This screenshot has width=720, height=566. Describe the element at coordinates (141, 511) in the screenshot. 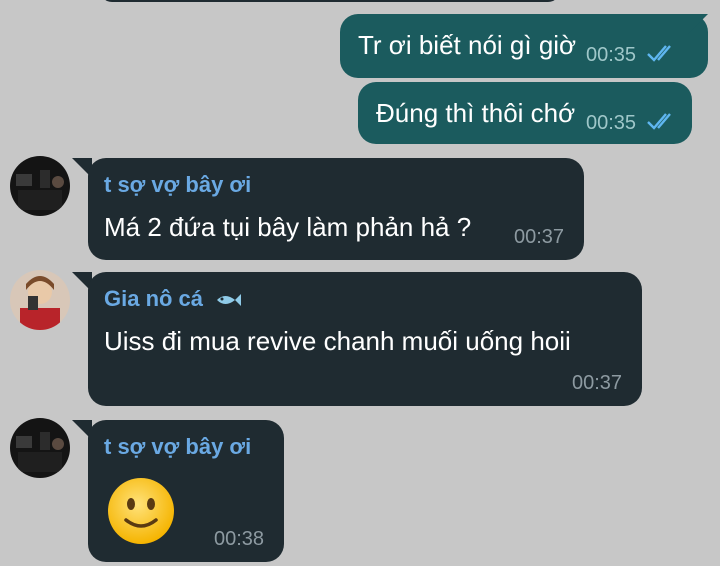

I see `slightly-smiling-face-icon` at that location.